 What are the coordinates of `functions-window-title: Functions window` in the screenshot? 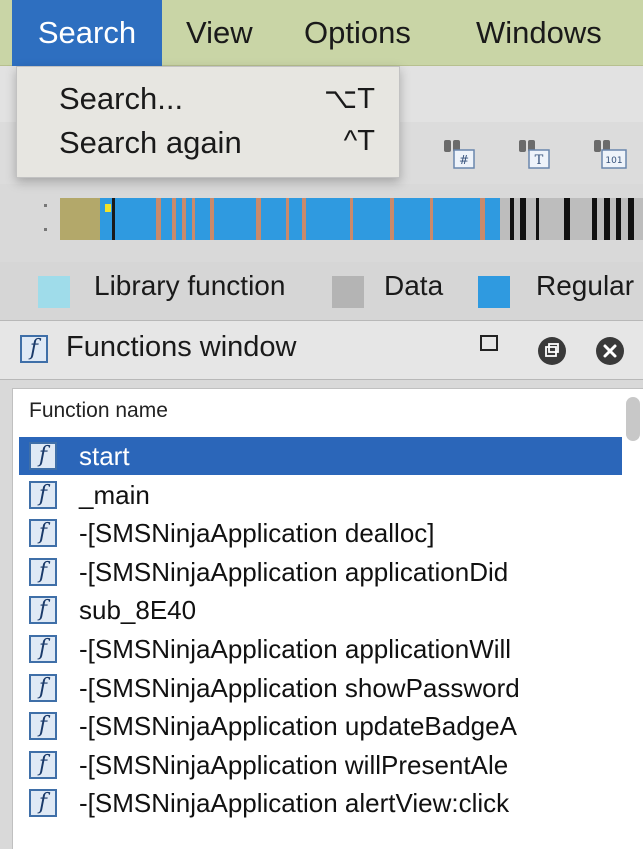 It's located at (181, 347).